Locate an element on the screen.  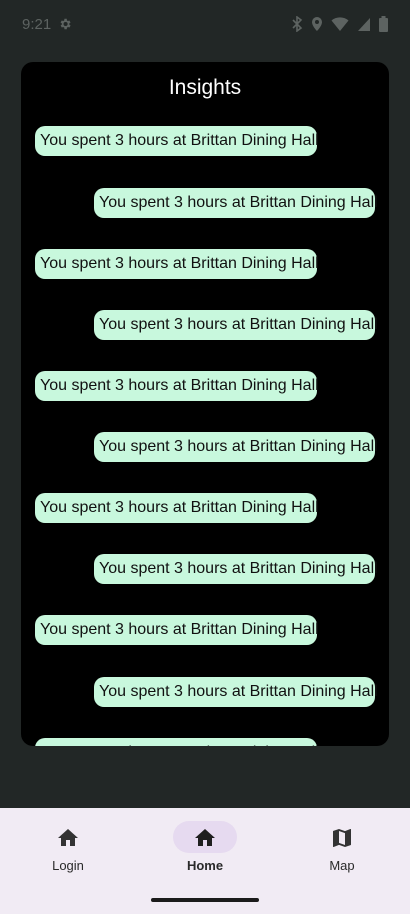
bottom-navigation: Login Home Map is located at coordinates (205, 848).